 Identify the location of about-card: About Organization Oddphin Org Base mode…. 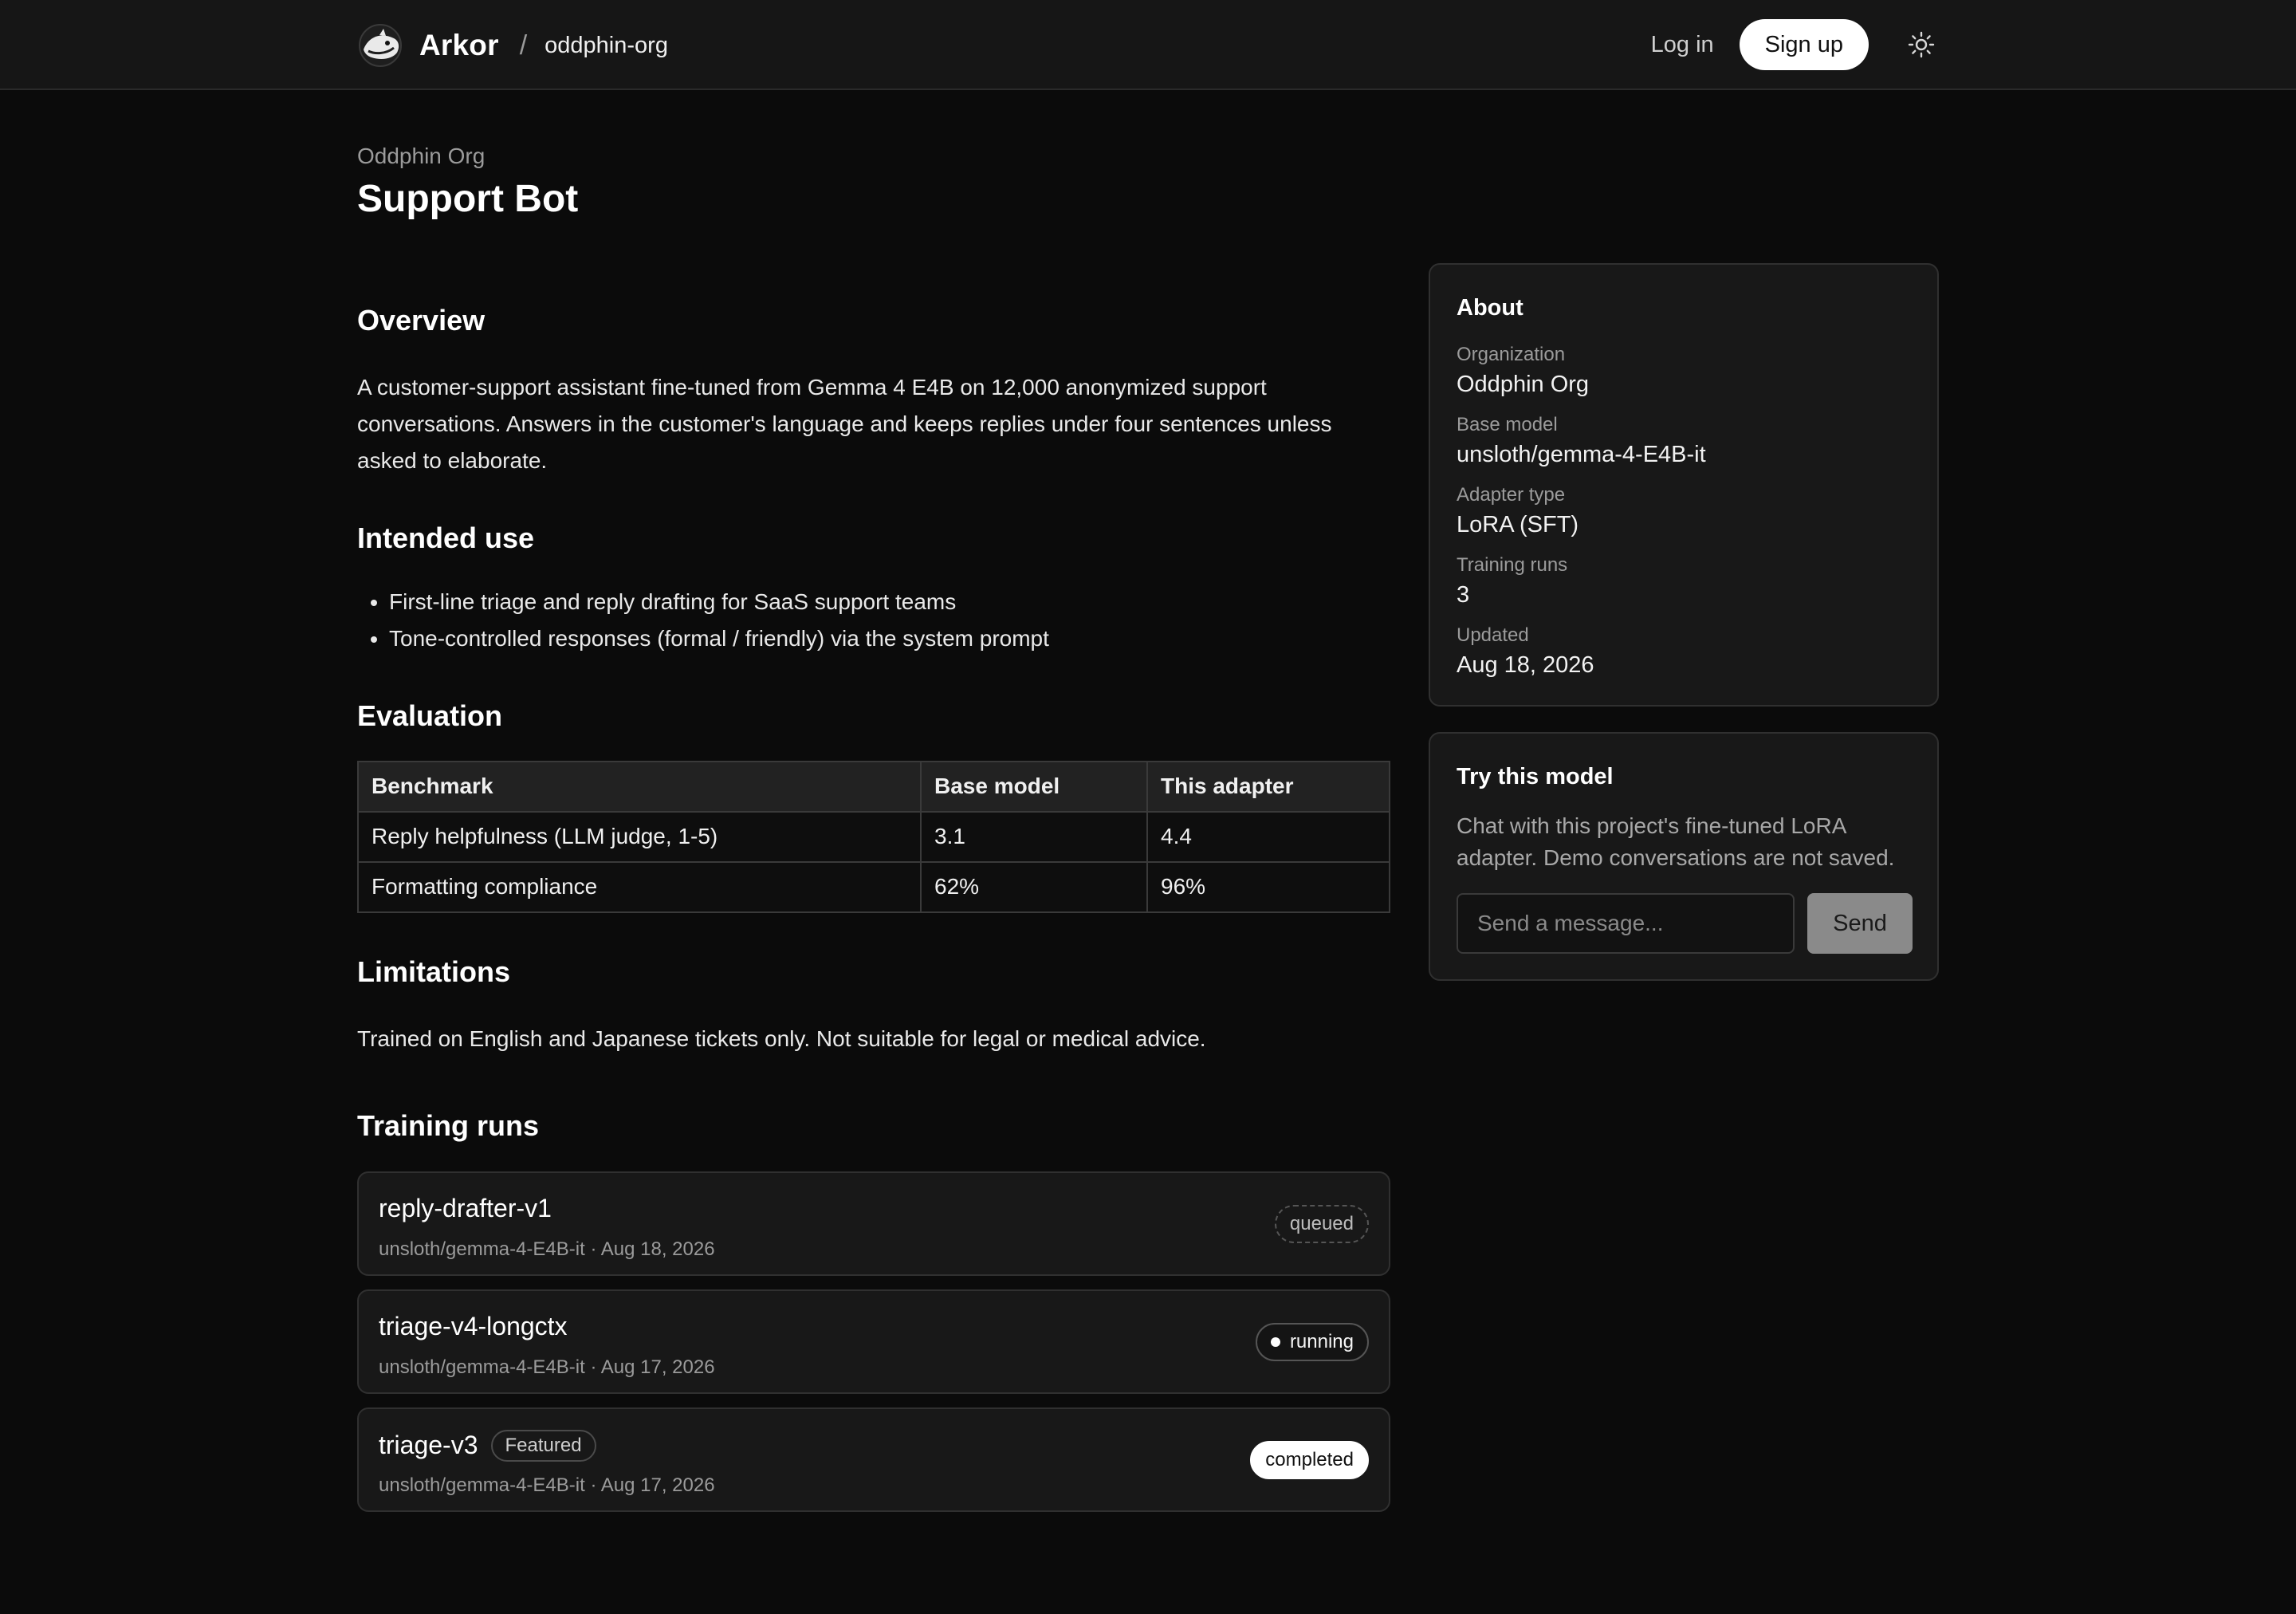
(1684, 485).